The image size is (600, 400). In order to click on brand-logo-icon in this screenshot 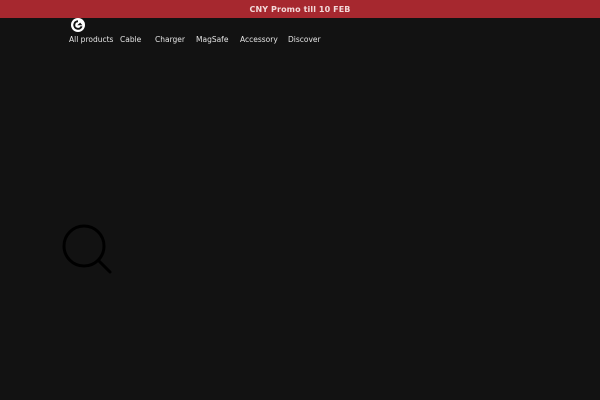, I will do `click(78, 25)`.